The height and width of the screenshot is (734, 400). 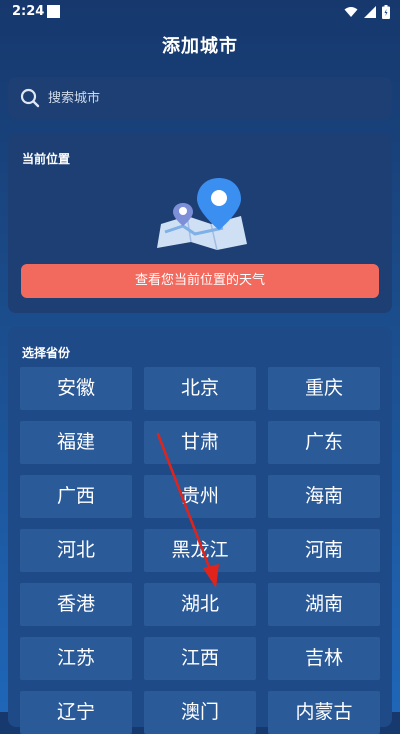 I want to click on map-pin-icon, so click(x=202, y=214).